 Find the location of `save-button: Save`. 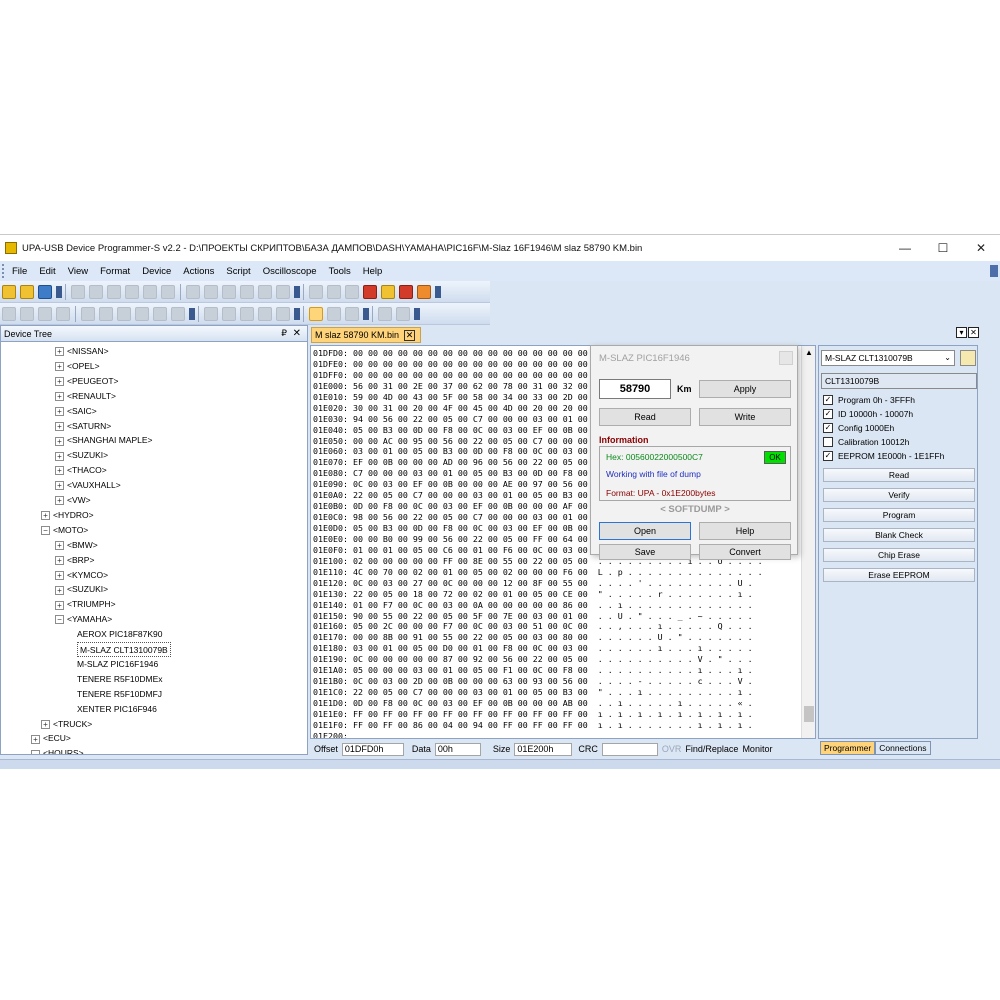

save-button: Save is located at coordinates (645, 552).